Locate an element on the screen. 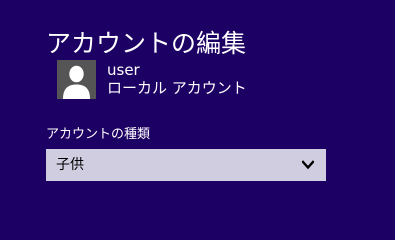 The height and width of the screenshot is (240, 395). user-name: user is located at coordinates (123, 70).